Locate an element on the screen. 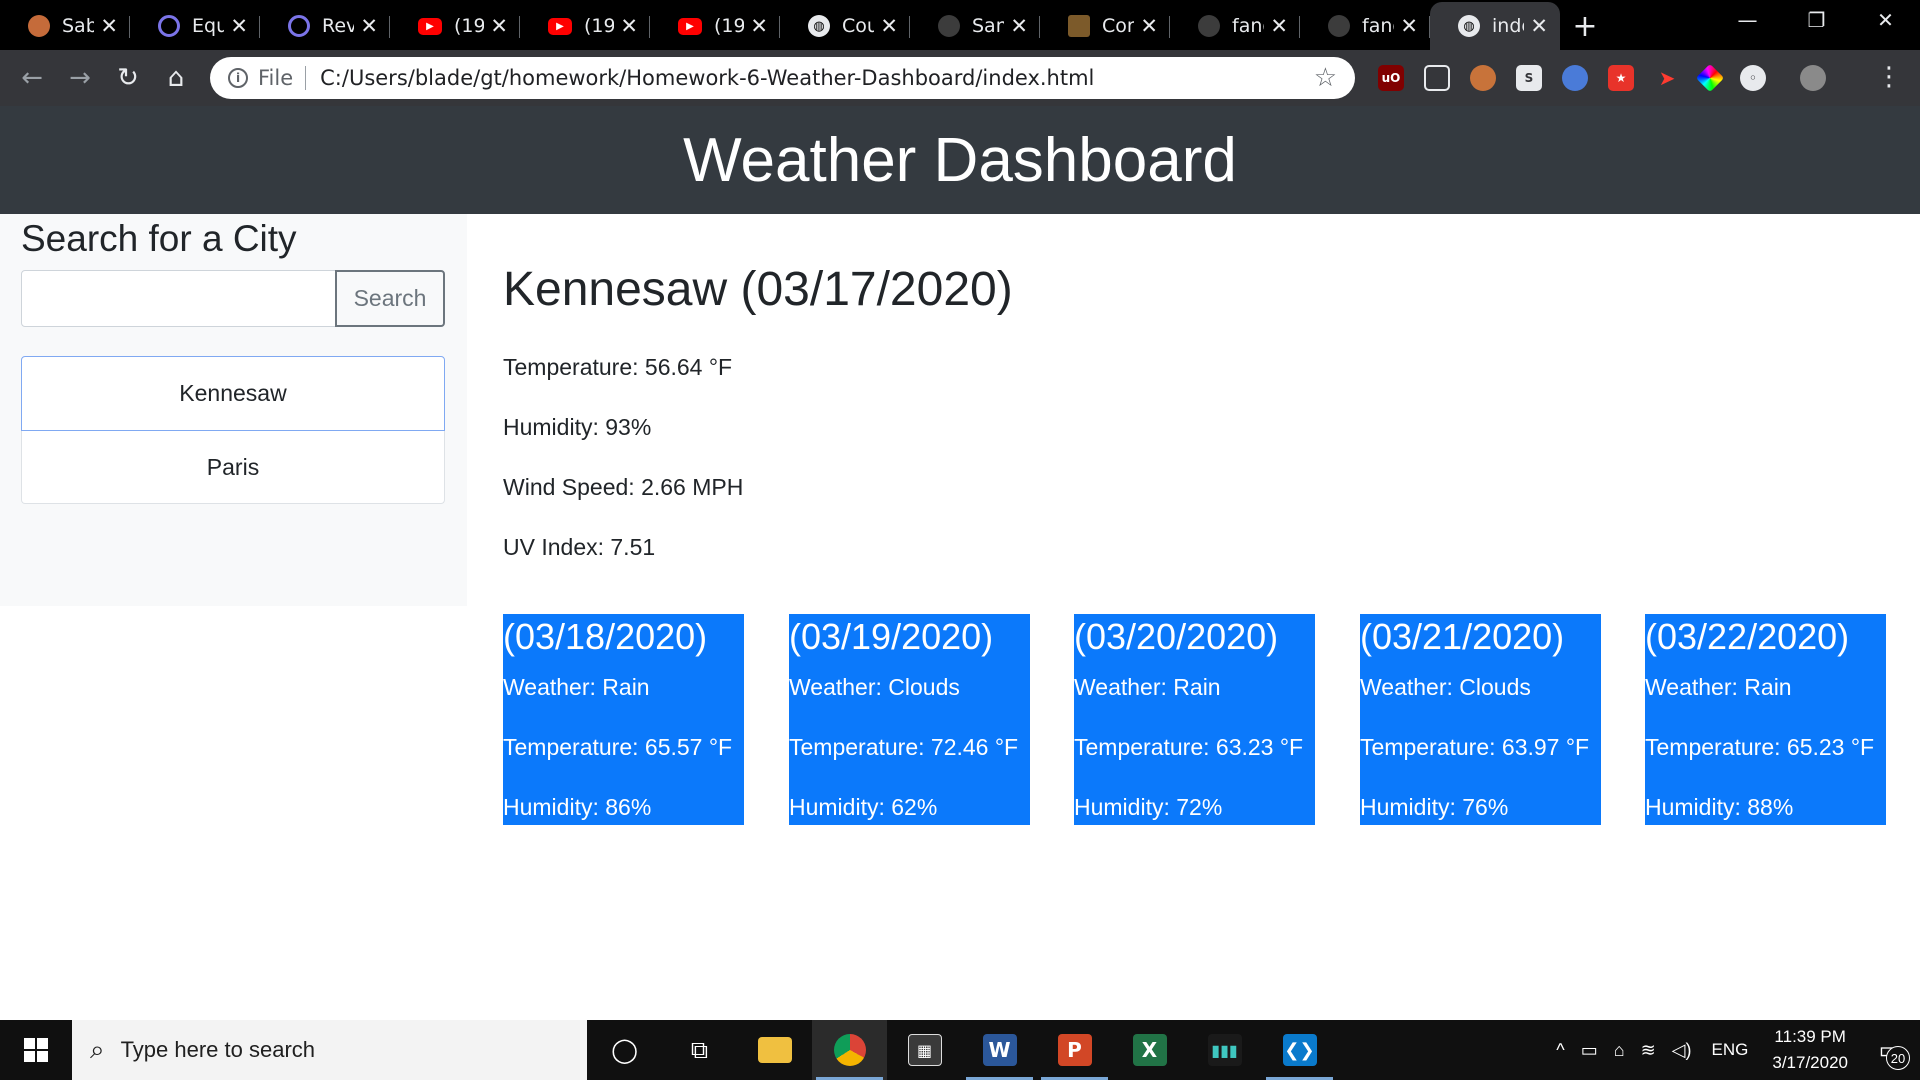 The width and height of the screenshot is (1920, 1080). tab-title: inde is located at coordinates (1508, 26).